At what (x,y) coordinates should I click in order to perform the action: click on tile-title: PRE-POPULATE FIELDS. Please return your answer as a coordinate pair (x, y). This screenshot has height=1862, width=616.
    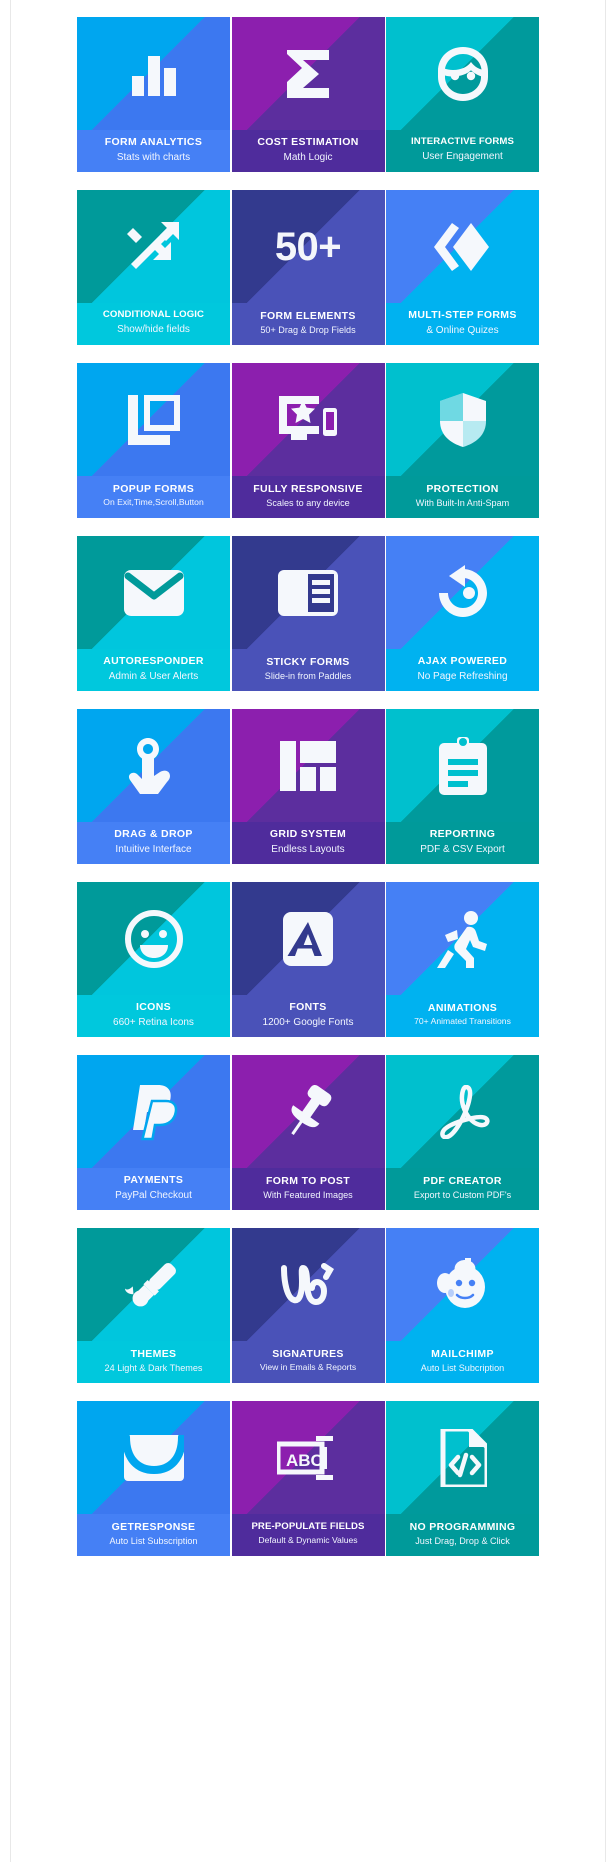
    Looking at the image, I should click on (308, 1527).